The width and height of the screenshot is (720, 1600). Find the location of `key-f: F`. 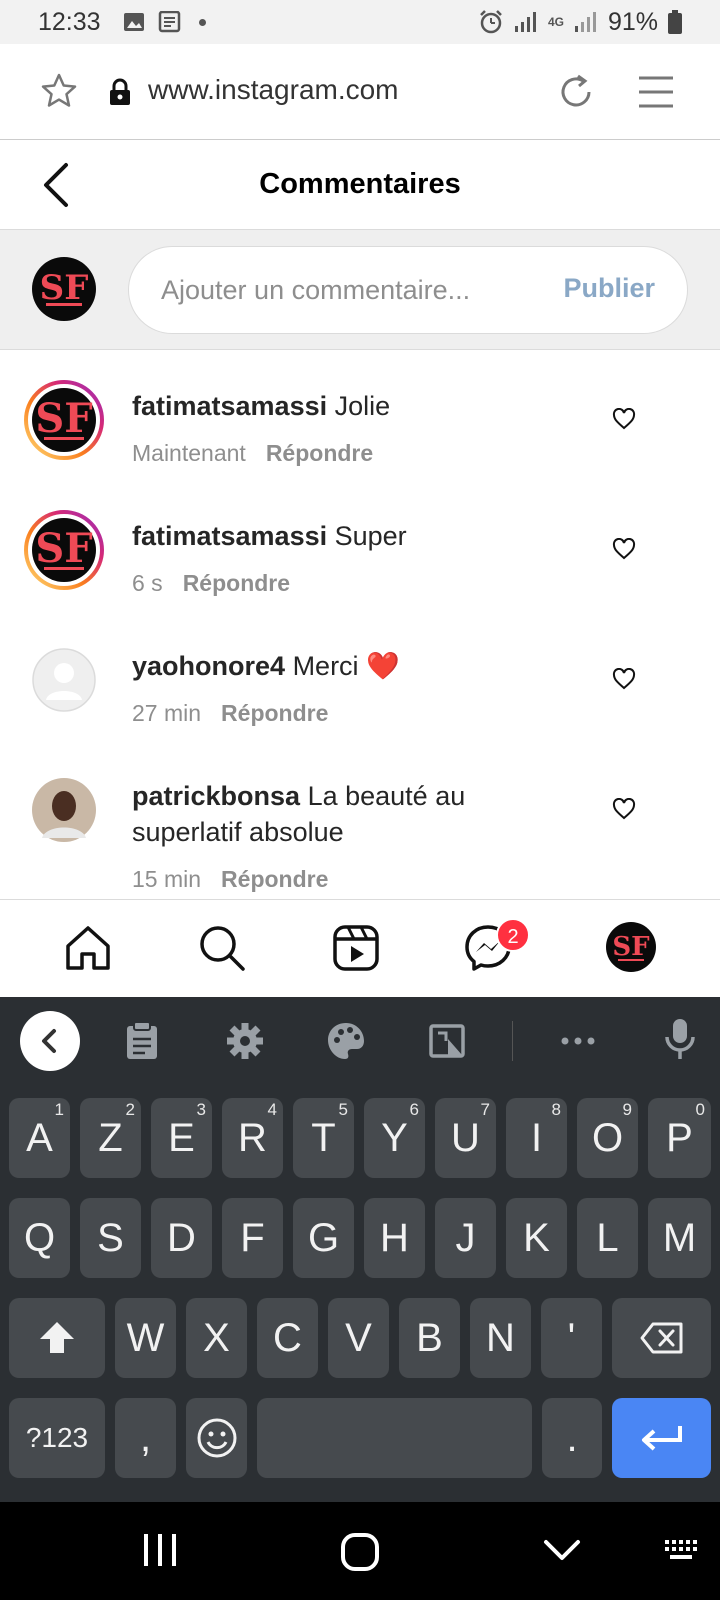

key-f: F is located at coordinates (252, 1238).